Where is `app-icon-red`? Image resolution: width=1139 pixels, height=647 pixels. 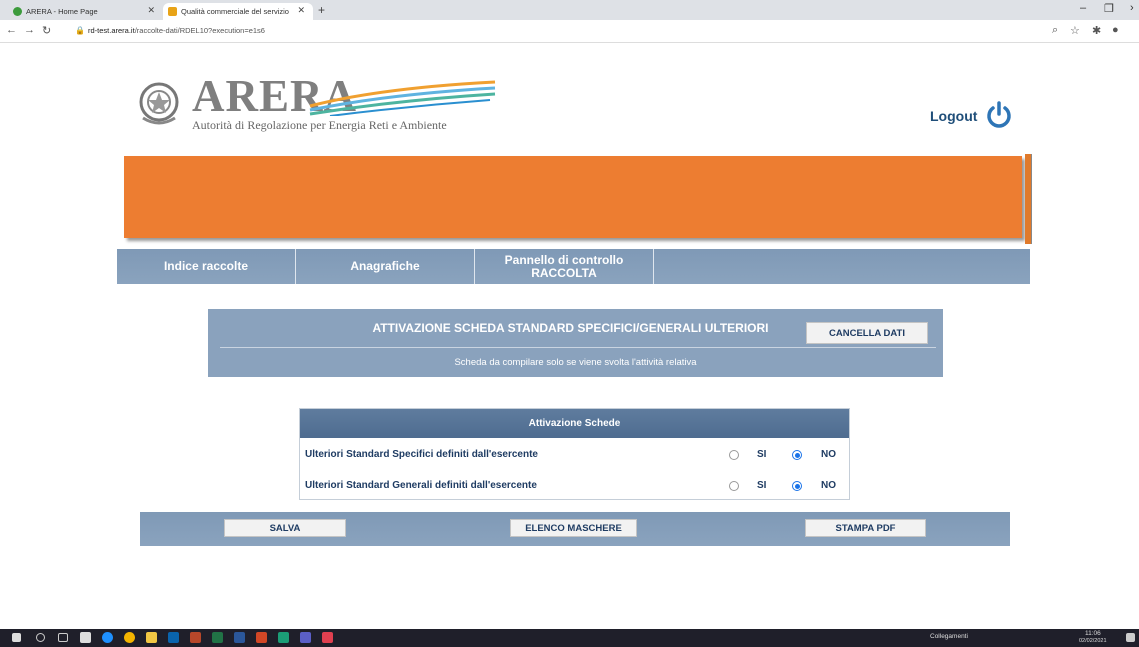
app-icon-red is located at coordinates (327, 637).